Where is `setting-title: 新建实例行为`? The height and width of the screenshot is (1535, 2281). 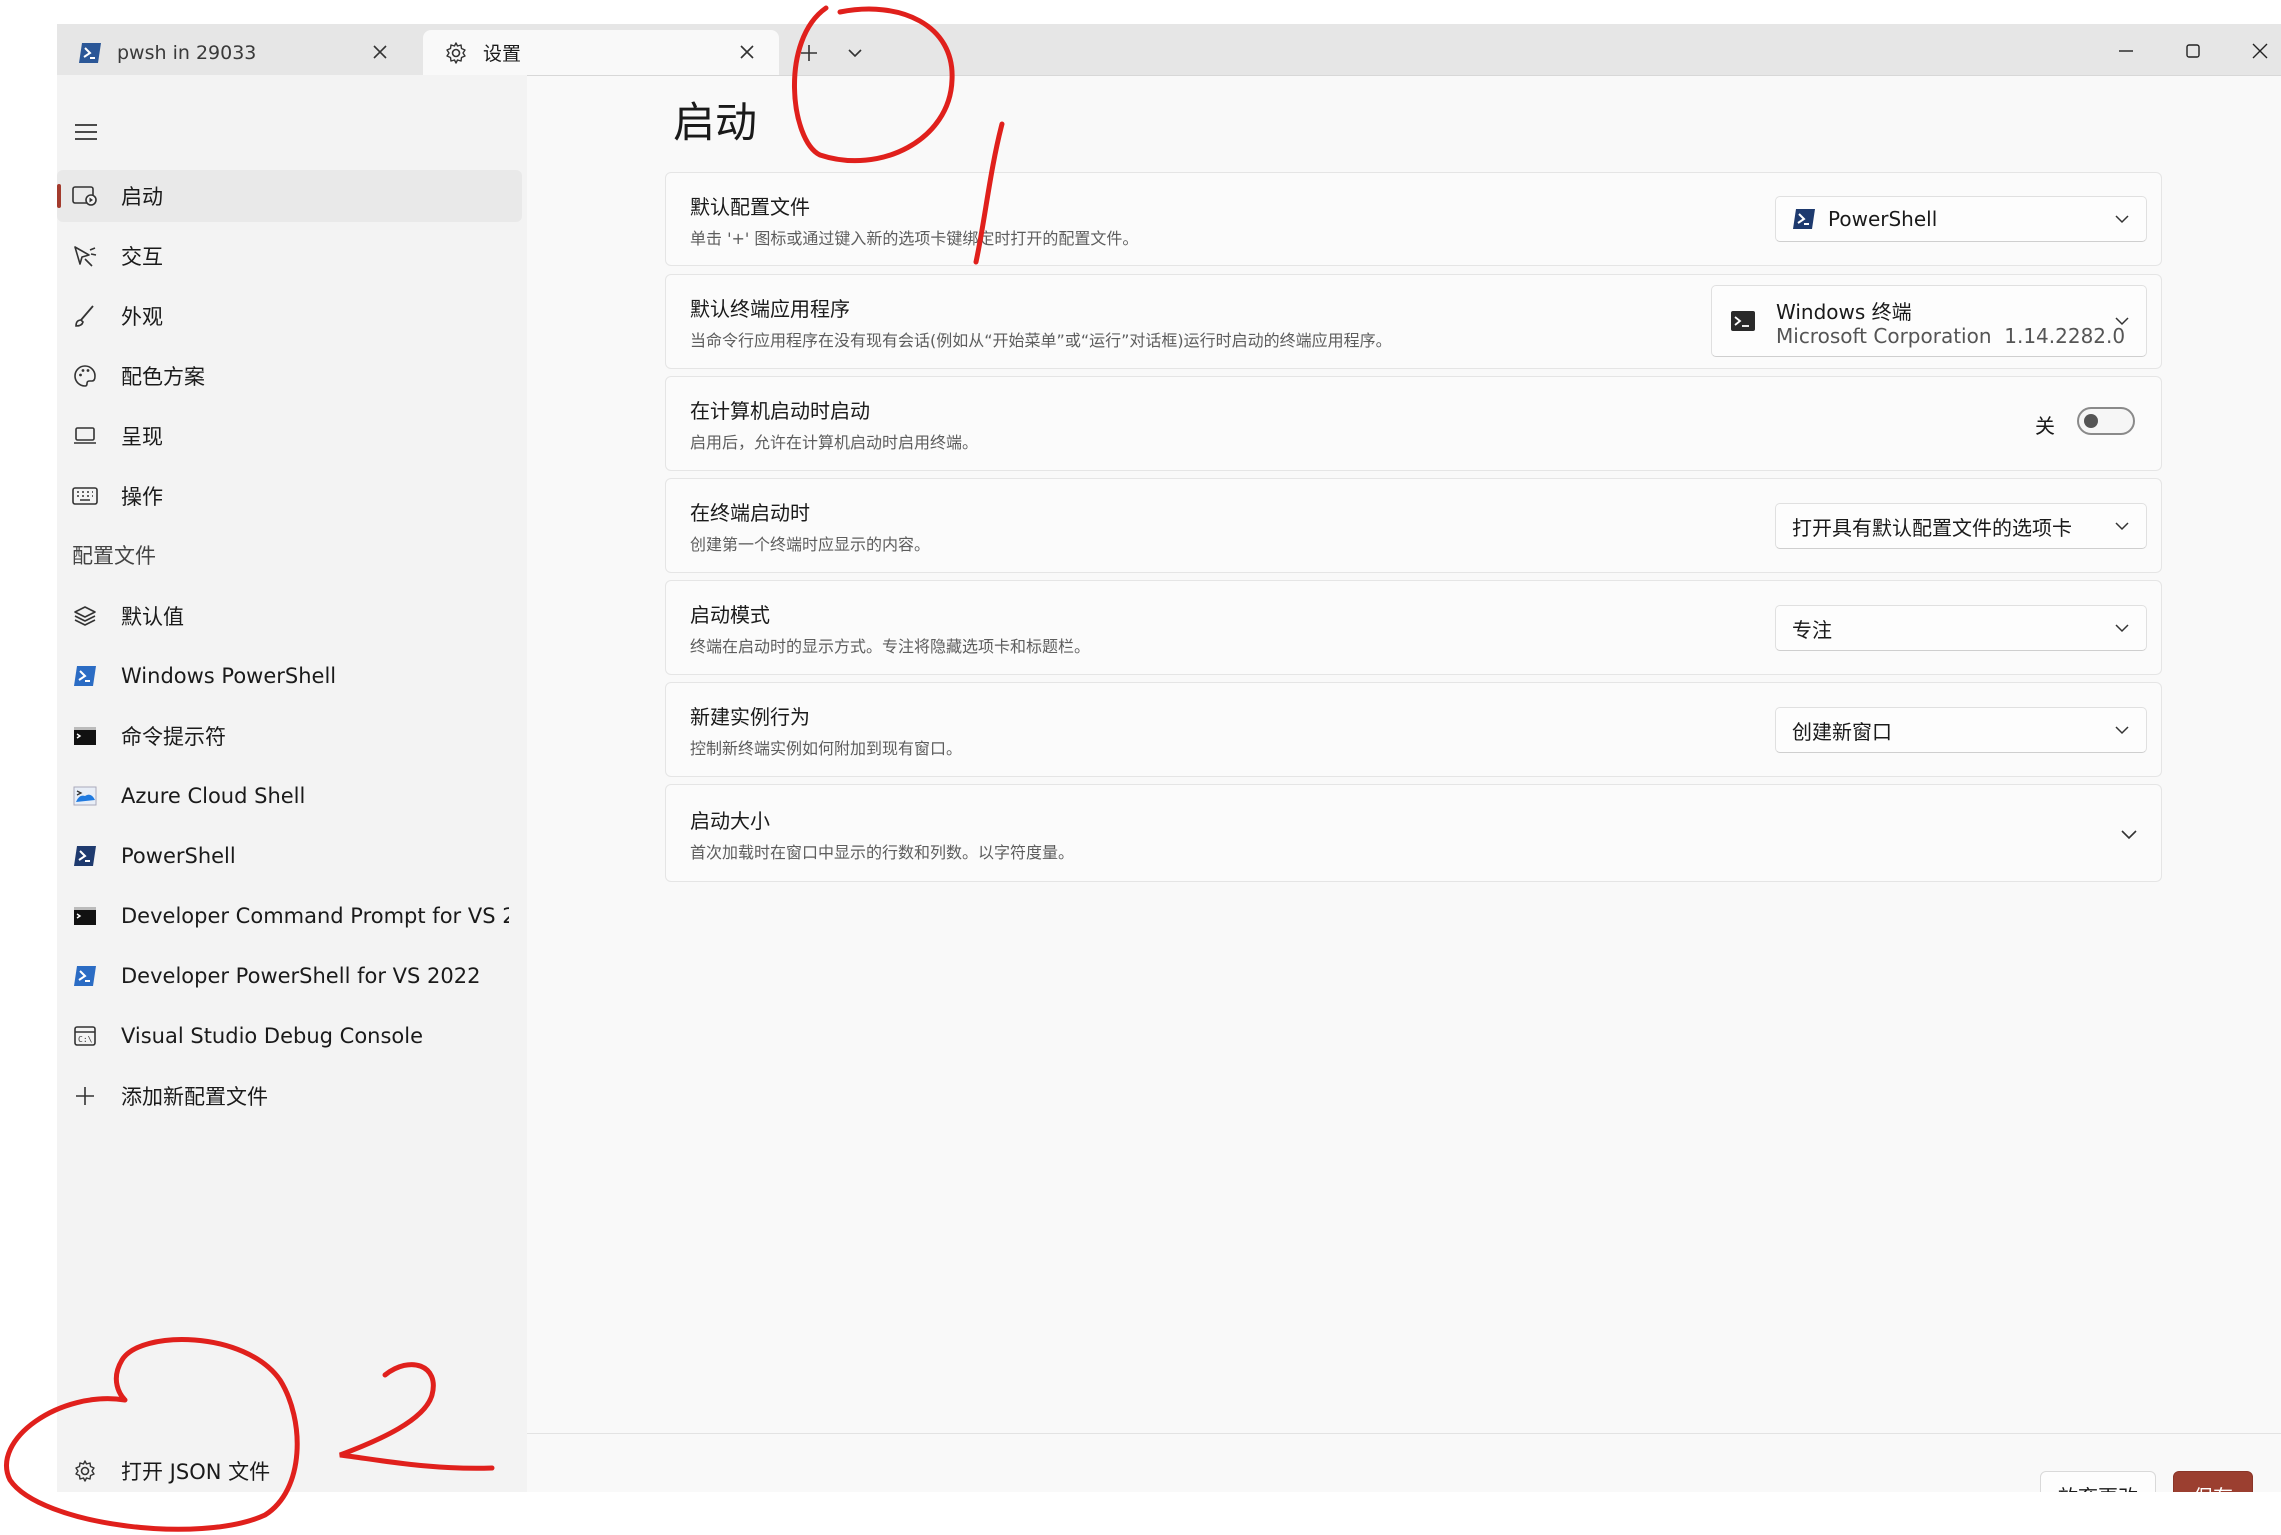 setting-title: 新建实例行为 is located at coordinates (750, 717).